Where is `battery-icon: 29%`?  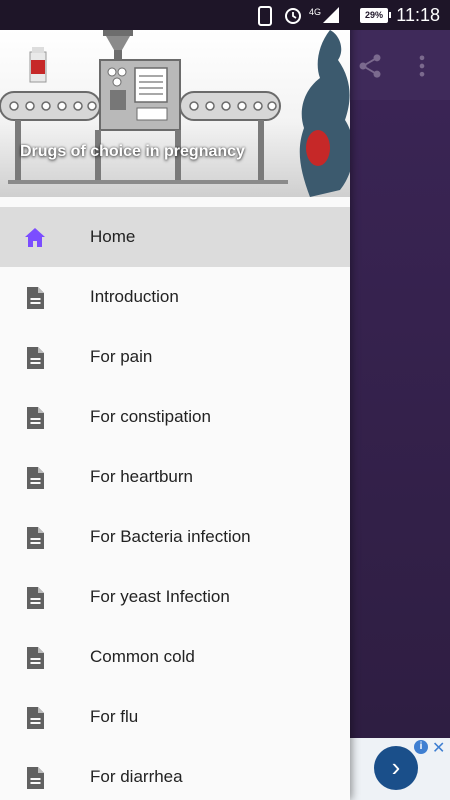
battery-icon: 29% is located at coordinates (375, 15).